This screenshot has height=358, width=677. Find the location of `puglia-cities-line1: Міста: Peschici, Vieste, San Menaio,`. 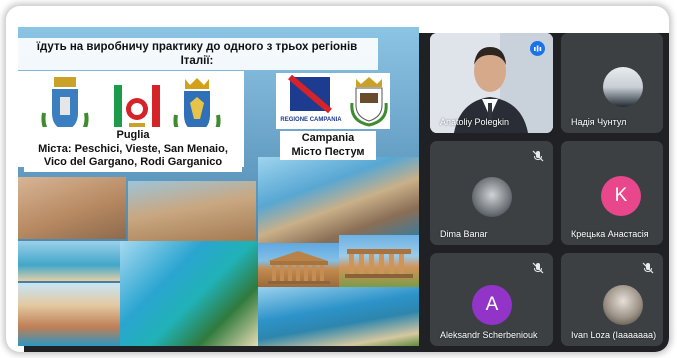

puglia-cities-line1: Міста: Peschici, Vieste, San Menaio, is located at coordinates (133, 148).